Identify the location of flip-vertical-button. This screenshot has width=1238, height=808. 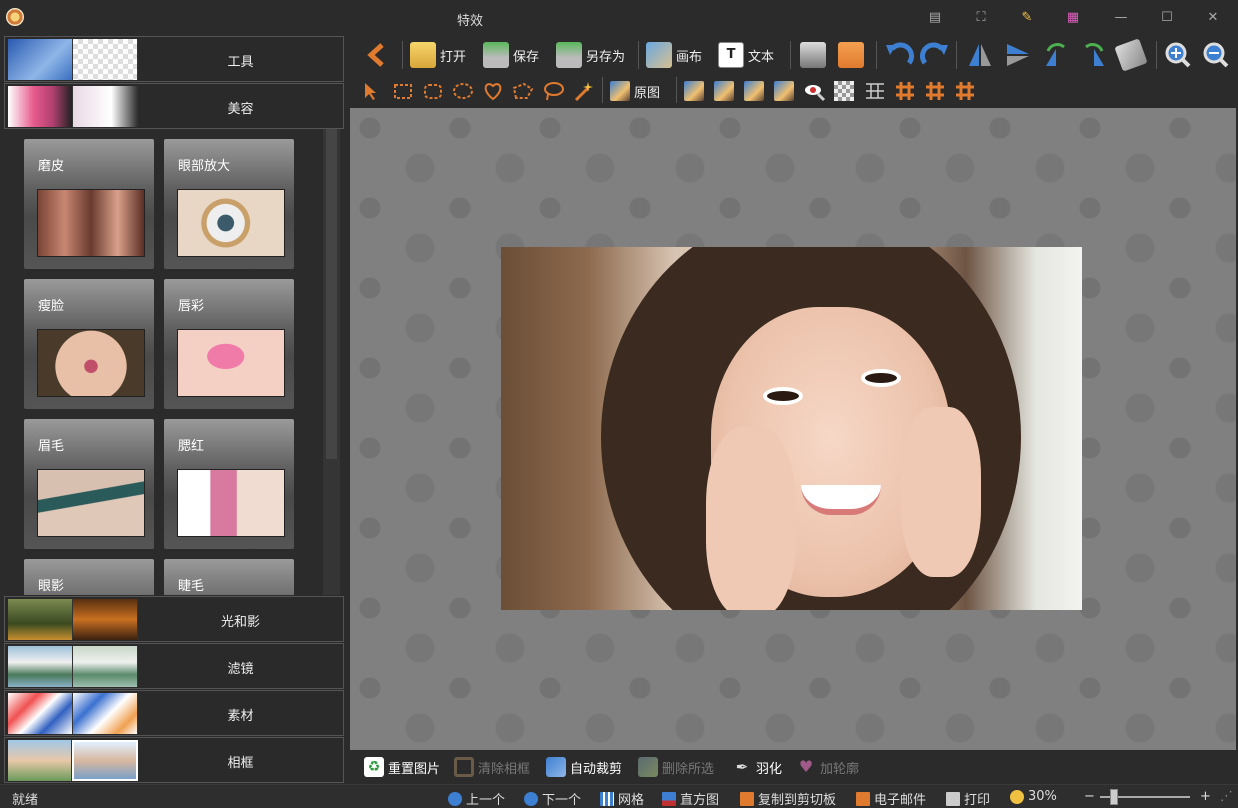
(1018, 55).